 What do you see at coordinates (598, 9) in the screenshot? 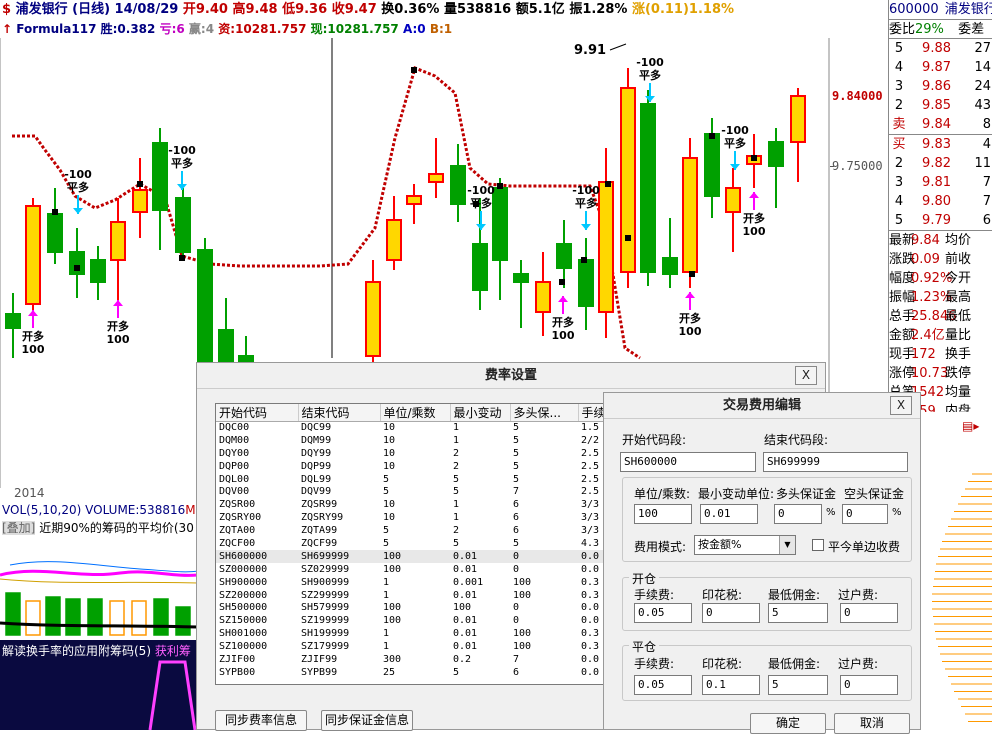
I see `quote-amplitude: 振1.28%` at bounding box center [598, 9].